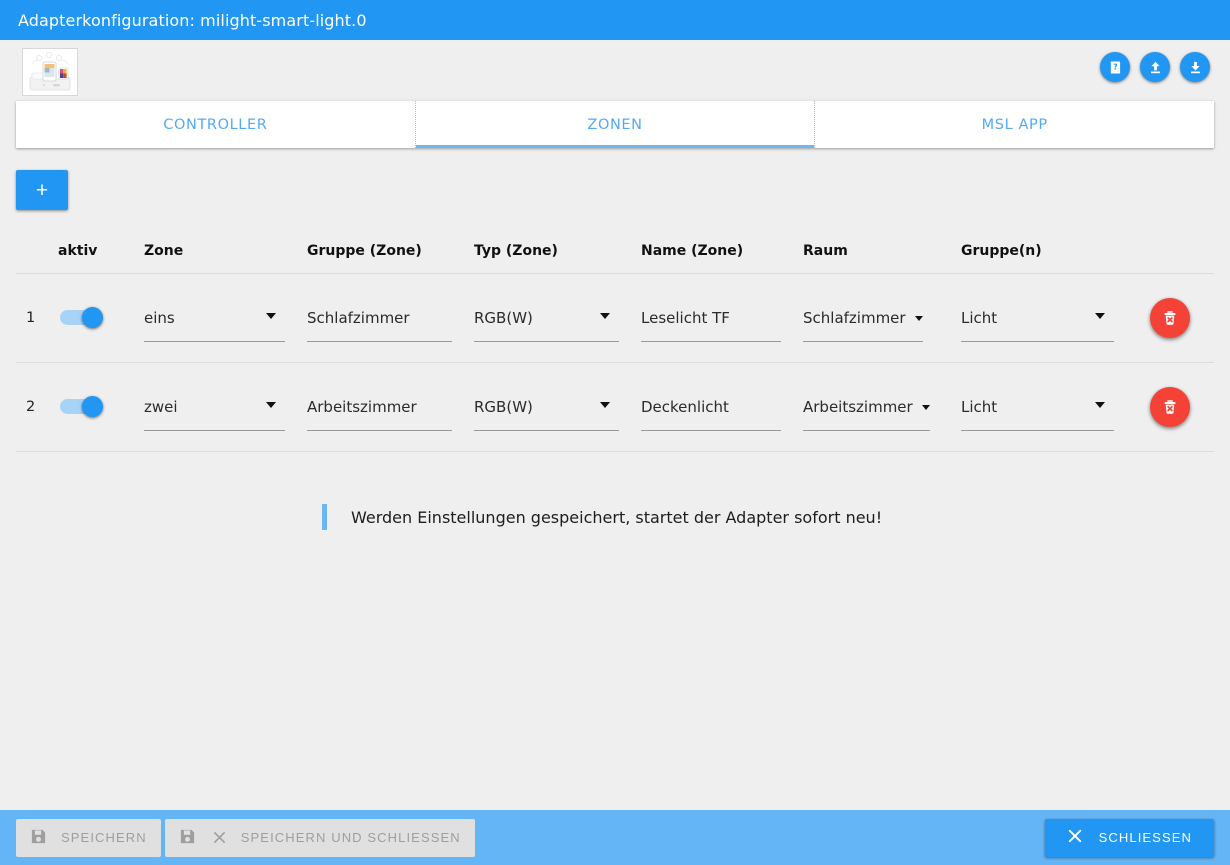  I want to click on close-button: SCHLIESSEN, so click(1129, 837).